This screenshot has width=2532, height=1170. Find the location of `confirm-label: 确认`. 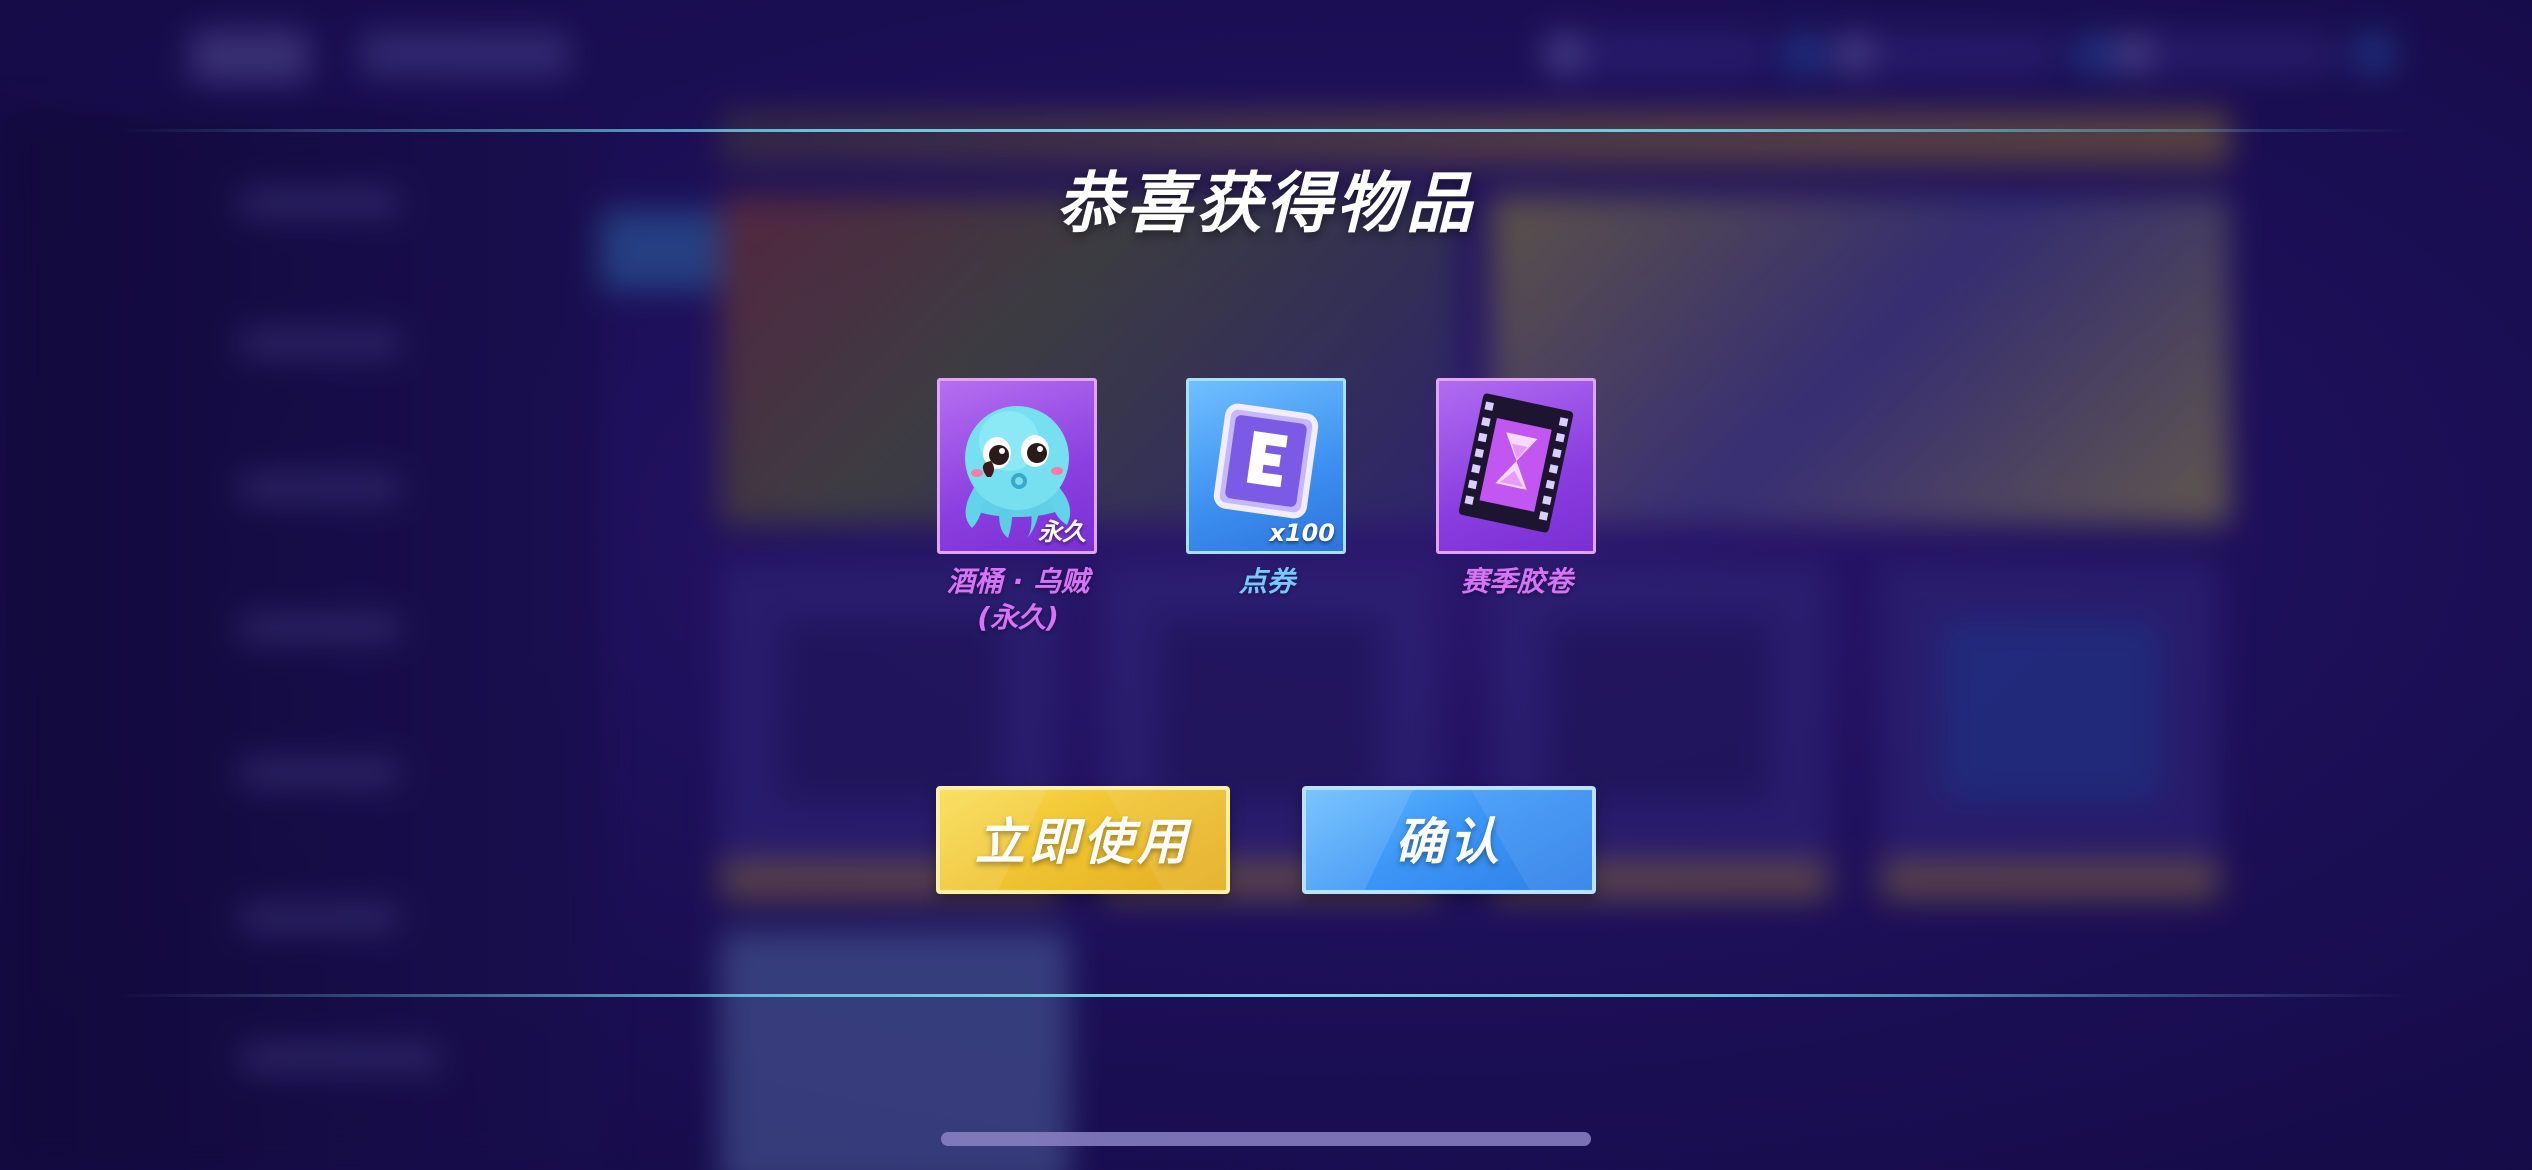

confirm-label: 确认 is located at coordinates (1449, 842).